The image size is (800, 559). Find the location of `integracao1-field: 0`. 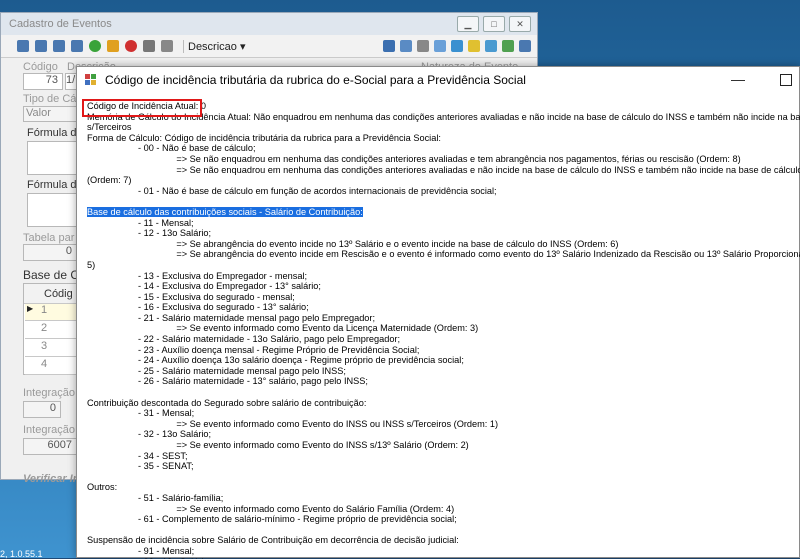

integracao1-field: 0 is located at coordinates (42, 409).